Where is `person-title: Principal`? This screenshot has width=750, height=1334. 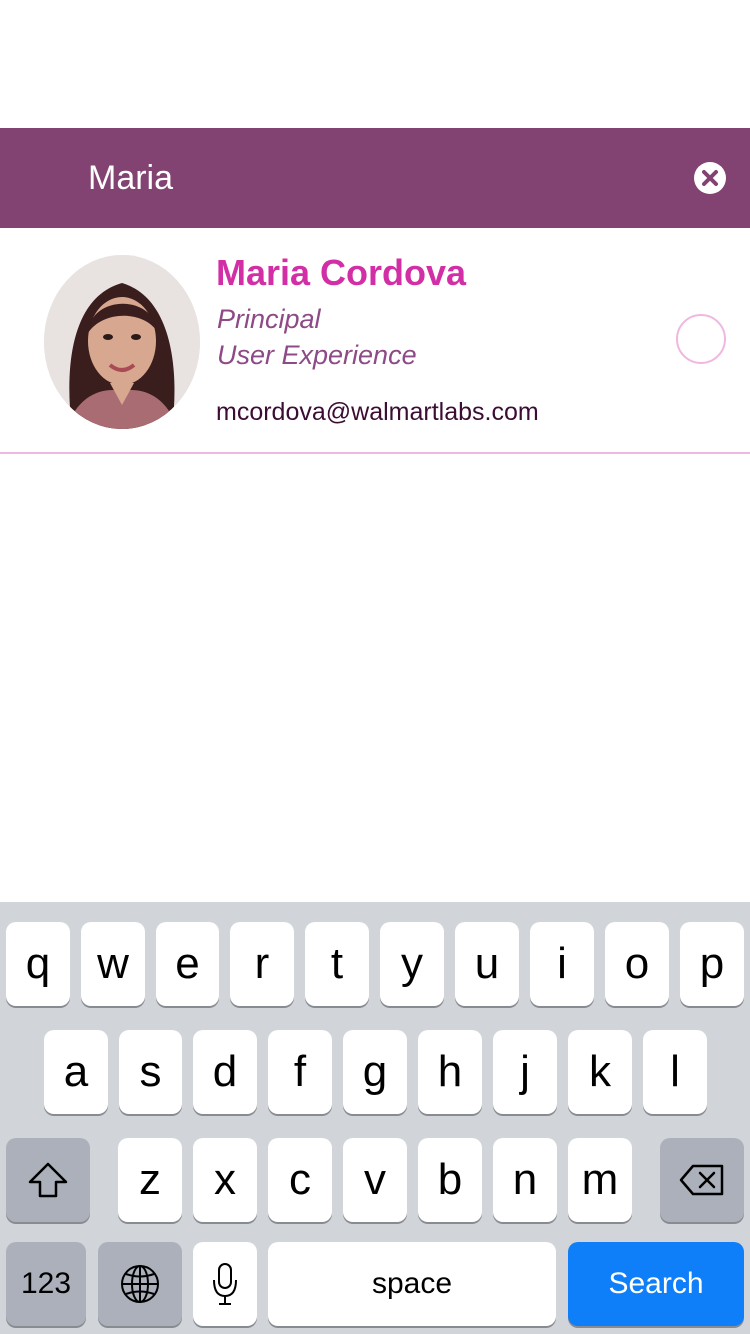
person-title: Principal is located at coordinates (269, 319).